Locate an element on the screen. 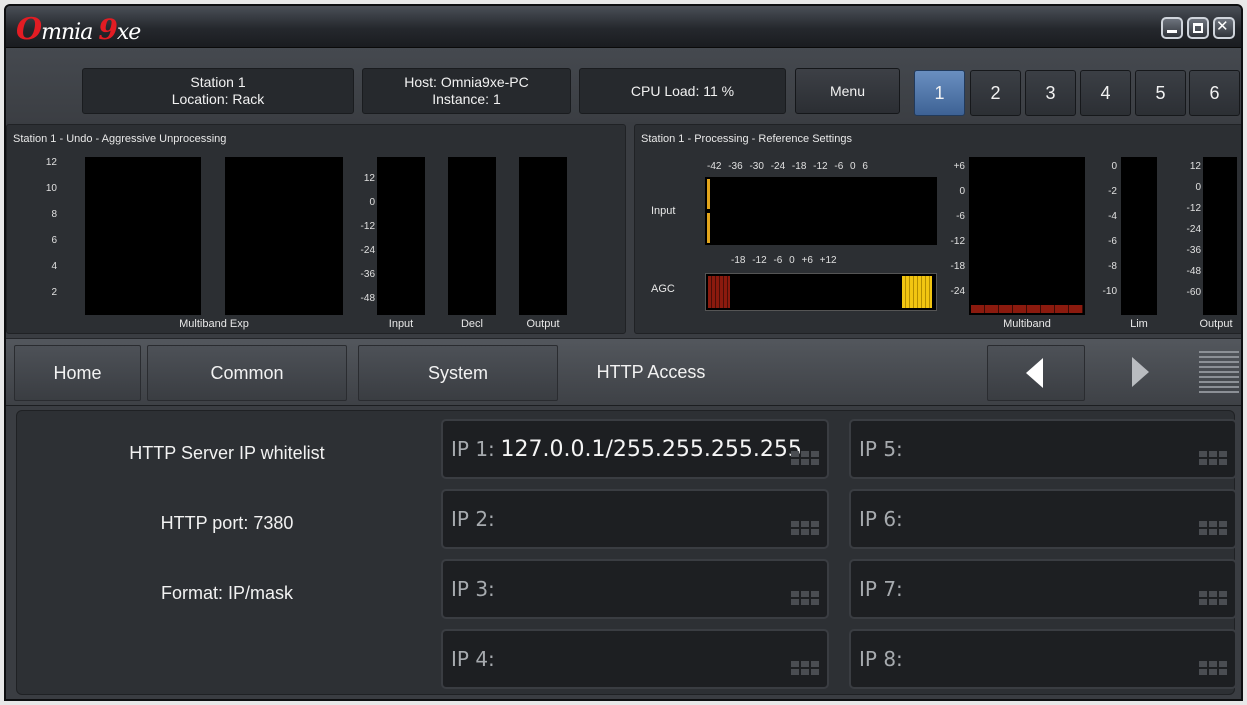 The width and height of the screenshot is (1247, 705). previous-button is located at coordinates (1036, 373).